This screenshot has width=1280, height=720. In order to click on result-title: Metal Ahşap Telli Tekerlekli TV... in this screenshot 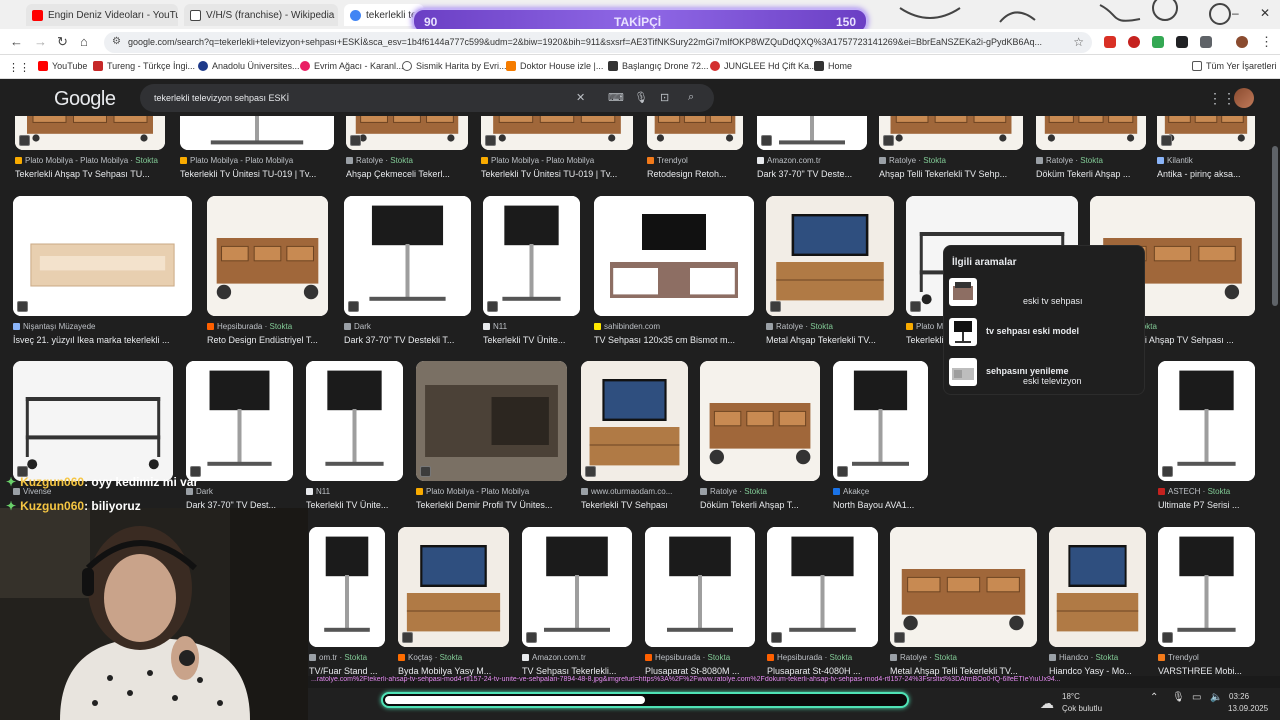, I will do `click(970, 671)`.